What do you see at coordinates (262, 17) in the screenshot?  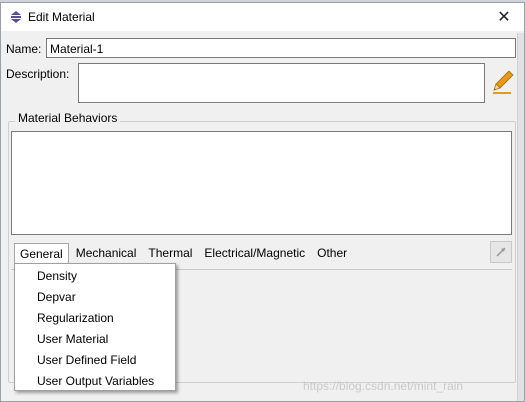 I see `title-bar: Edit Material ✕` at bounding box center [262, 17].